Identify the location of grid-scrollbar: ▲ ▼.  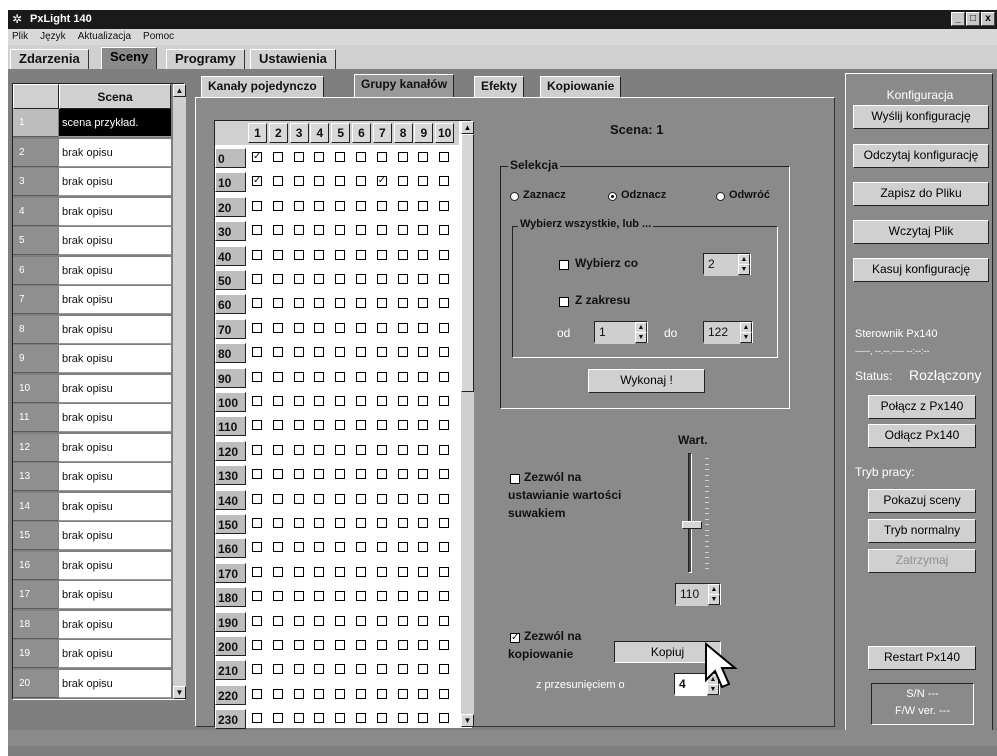
(467, 424).